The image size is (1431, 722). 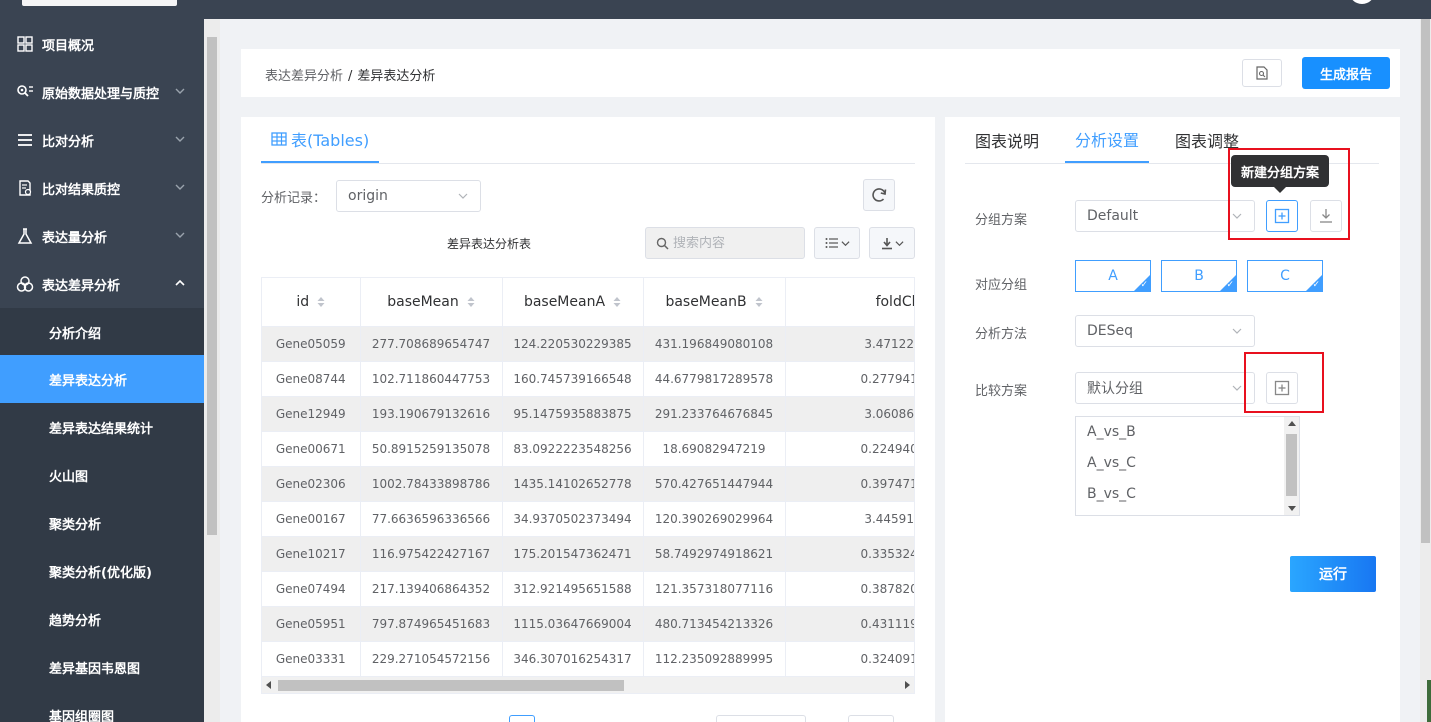 I want to click on flask-icon, so click(x=25, y=236).